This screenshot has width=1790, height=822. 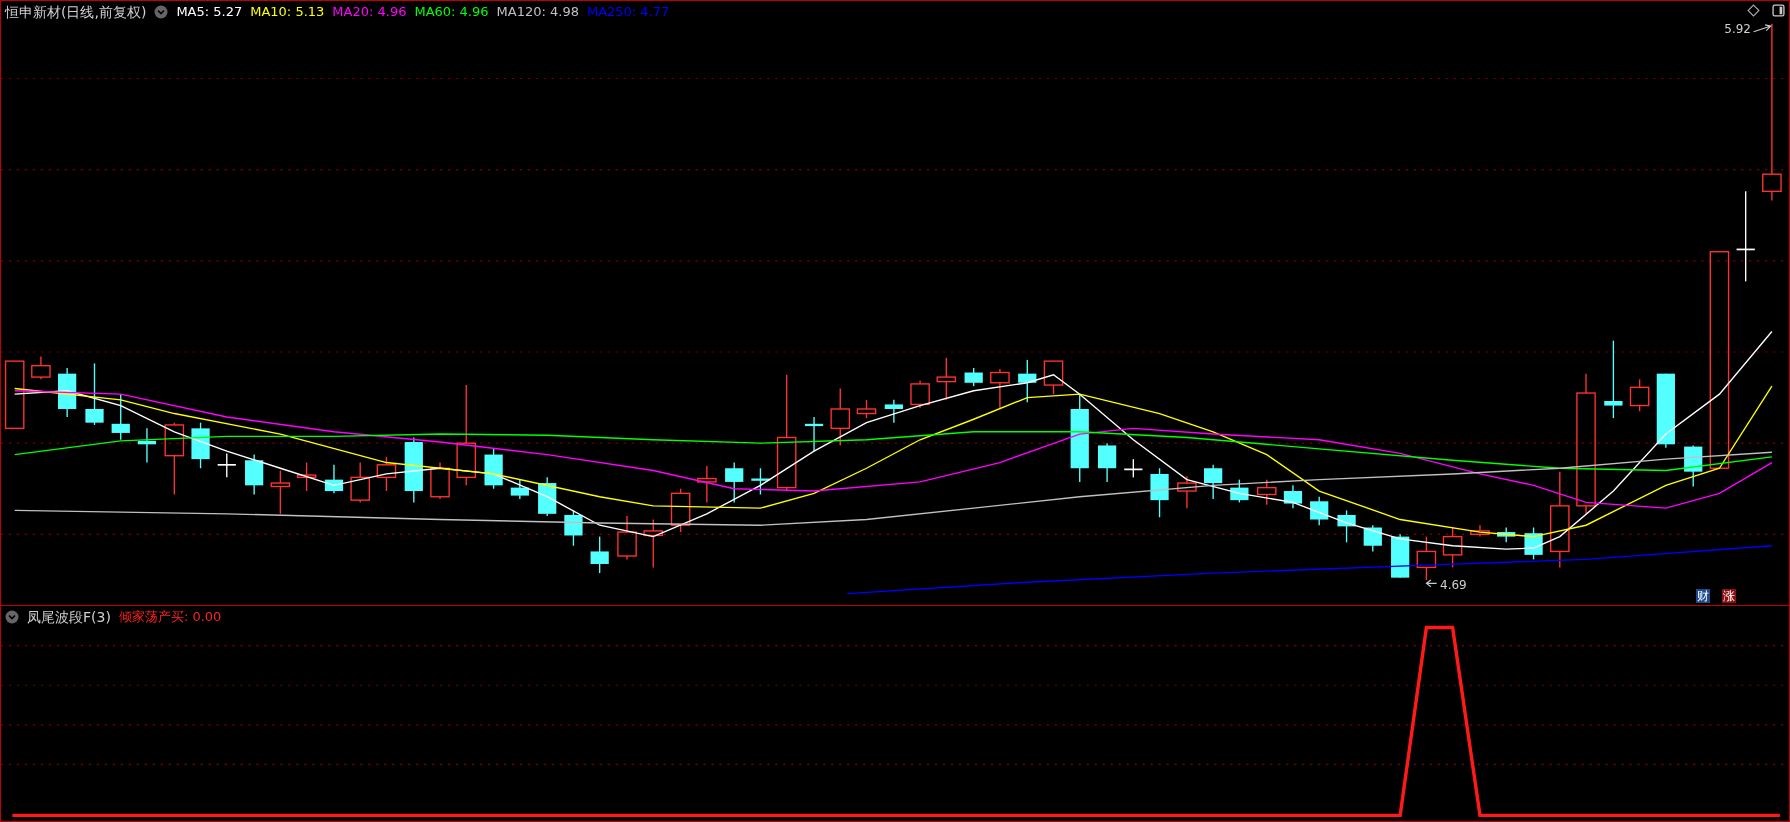 I want to click on moving-average-value: MA5: 5.27, so click(x=209, y=12).